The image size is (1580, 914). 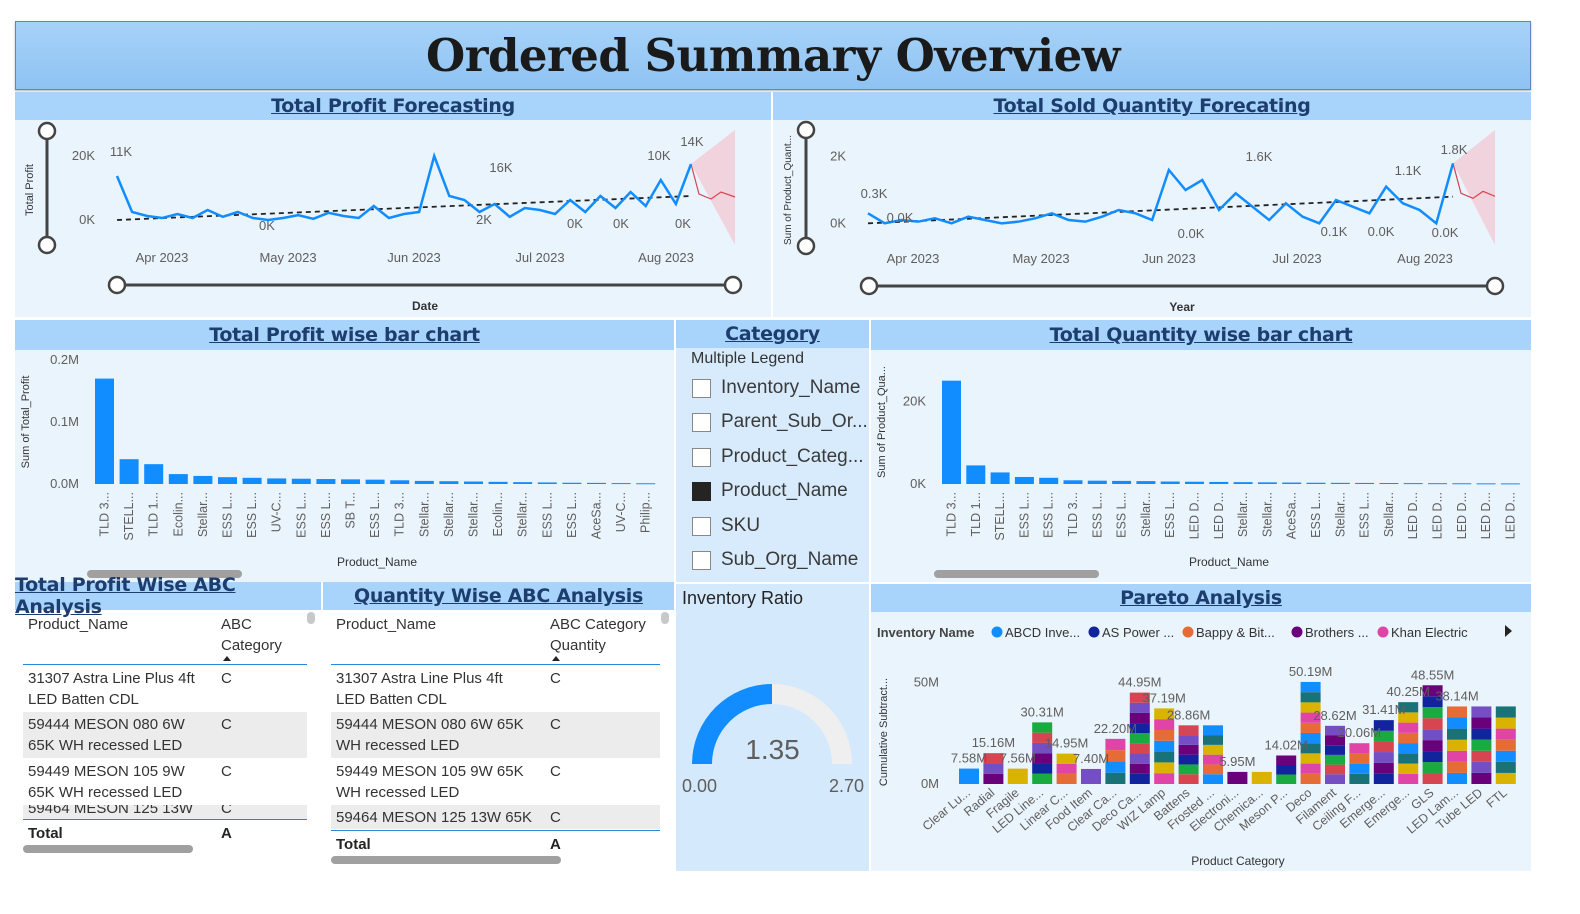 I want to click on profit-forecast-header: Total Profit Forecasting, so click(x=393, y=106).